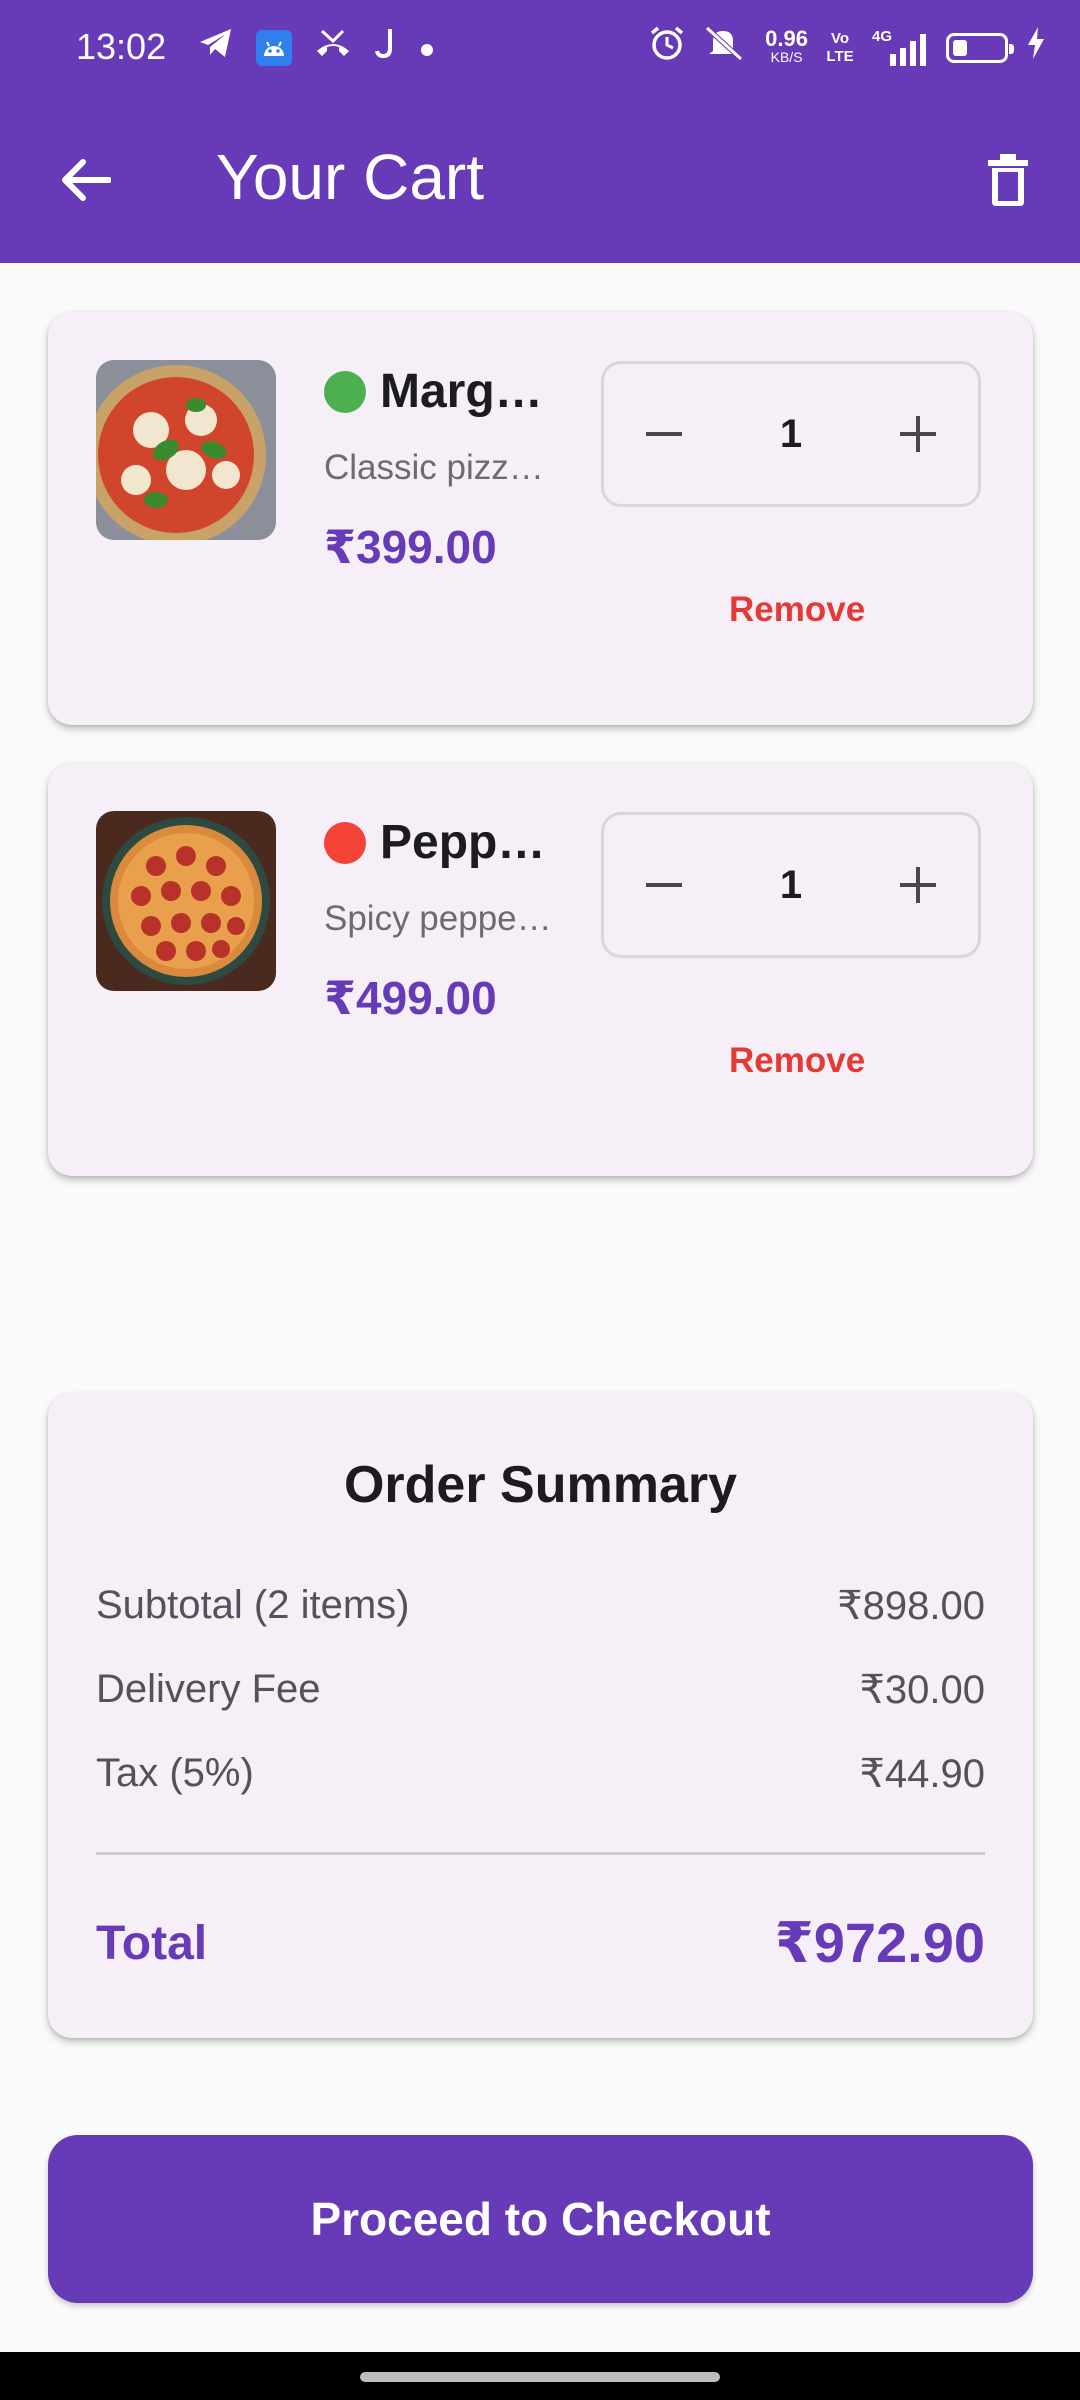 The width and height of the screenshot is (1080, 2400). What do you see at coordinates (900, 48) in the screenshot?
I see `signal-icon: 4G` at bounding box center [900, 48].